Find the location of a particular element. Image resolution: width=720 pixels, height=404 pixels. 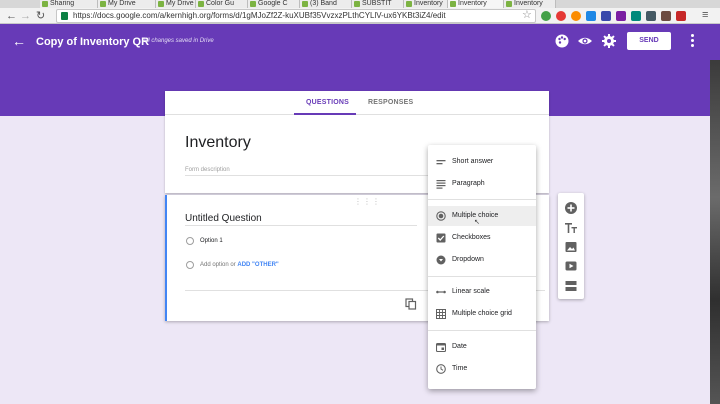

browser-tab-active: Inventory is located at coordinates (476, 4).